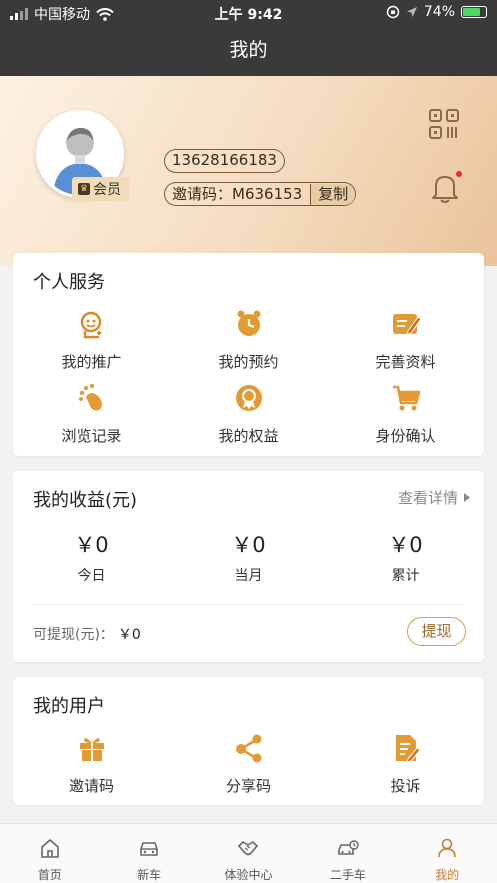 This screenshot has height=883, width=497. Describe the element at coordinates (248, 398) in the screenshot. I see `medal-icon` at that location.